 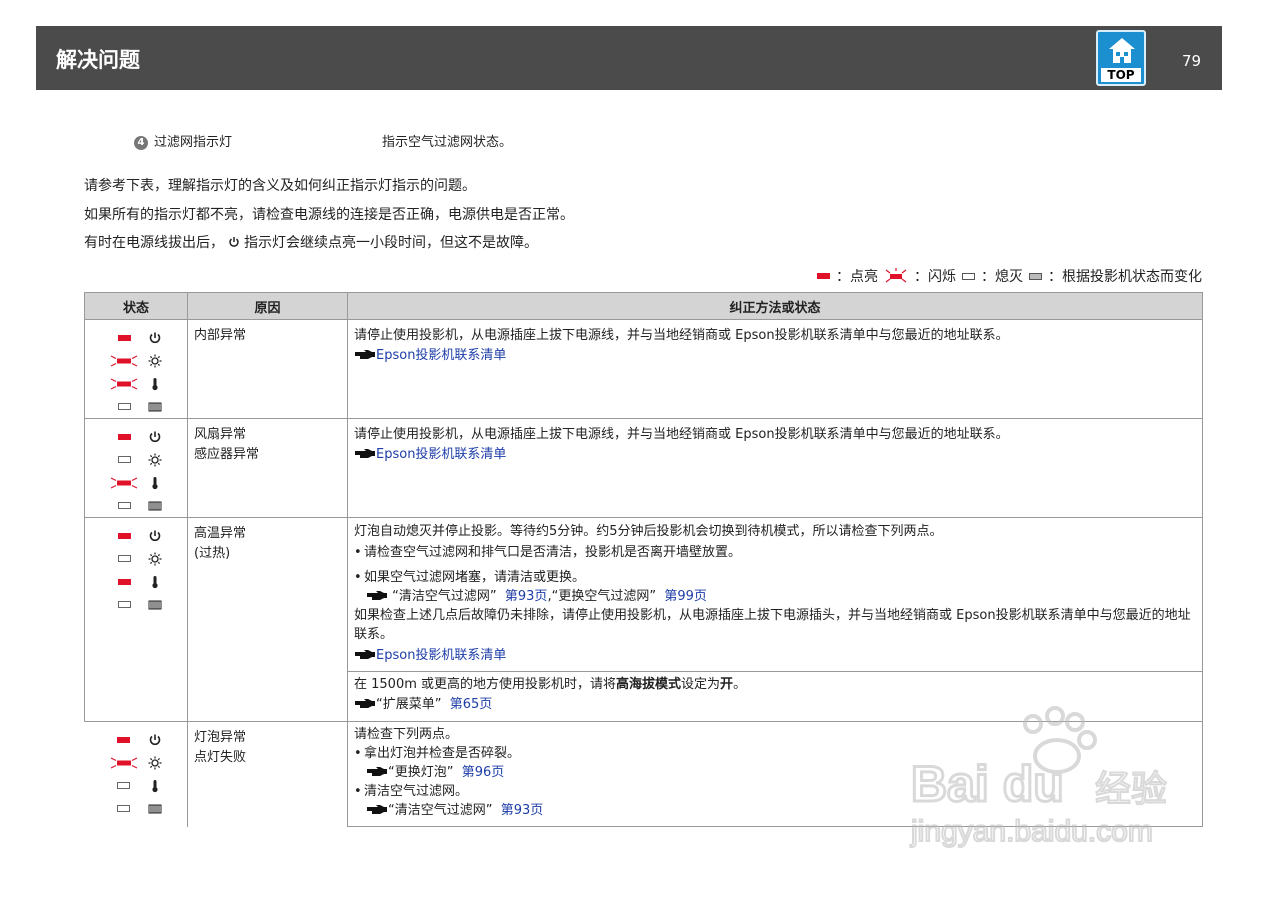 What do you see at coordinates (329, 215) in the screenshot?
I see `intro-line-2: 如果所有的指示灯都不亮，请检查电源线的连接是否正确，电源供电是否正常。` at bounding box center [329, 215].